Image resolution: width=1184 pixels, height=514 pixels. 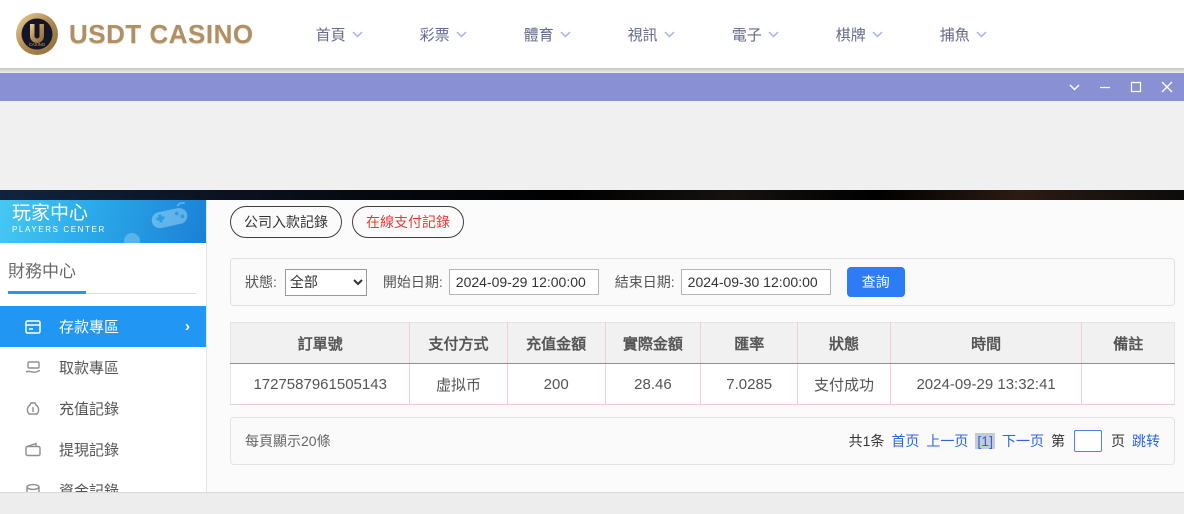 I want to click on nav-item-label: 首頁, so click(x=330, y=35).